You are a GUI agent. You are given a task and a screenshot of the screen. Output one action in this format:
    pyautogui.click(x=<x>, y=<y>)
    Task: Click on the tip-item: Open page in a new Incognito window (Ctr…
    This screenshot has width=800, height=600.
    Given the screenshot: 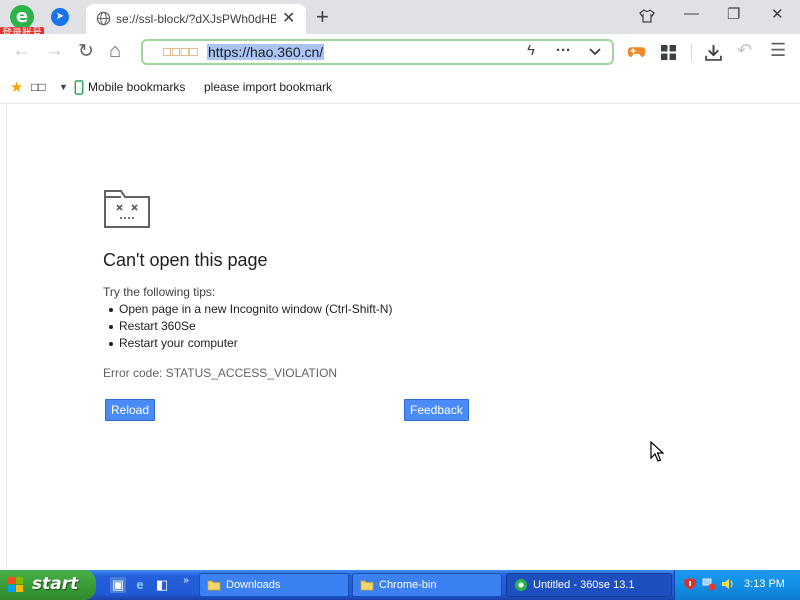 What is the action you would take?
    pyautogui.click(x=247, y=310)
    